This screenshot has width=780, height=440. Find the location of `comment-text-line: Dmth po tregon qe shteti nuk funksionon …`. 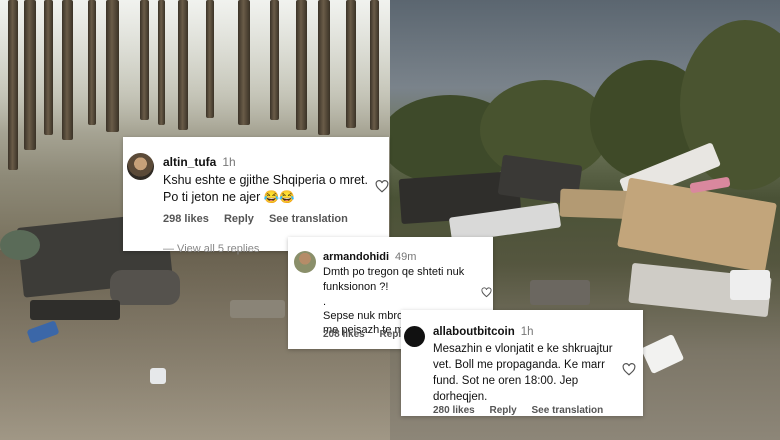

comment-text-line: Dmth po tregon qe shteti nuk funksionon … is located at coordinates (394, 279).